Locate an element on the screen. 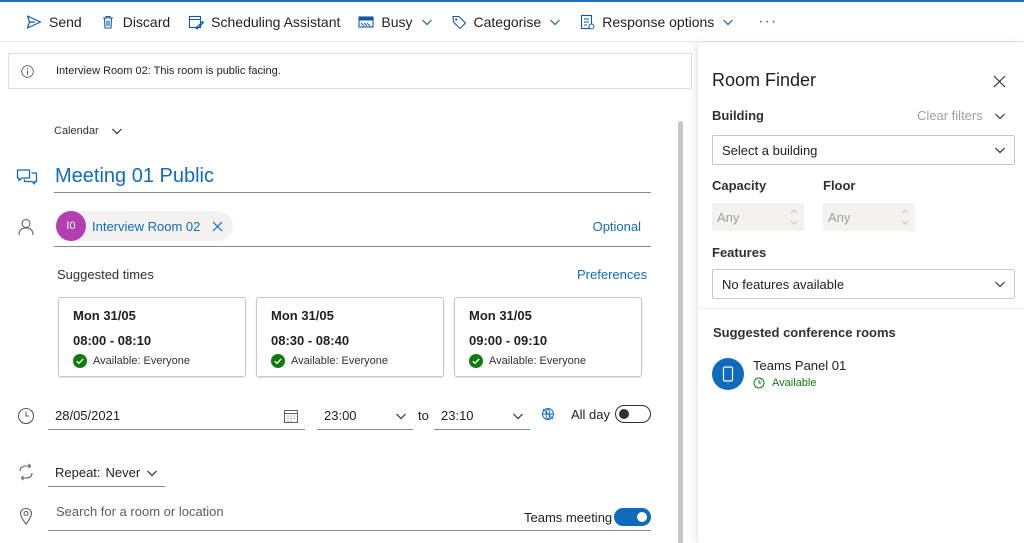 The height and width of the screenshot is (543, 1024). capacity-label: Capacity is located at coordinates (739, 185).